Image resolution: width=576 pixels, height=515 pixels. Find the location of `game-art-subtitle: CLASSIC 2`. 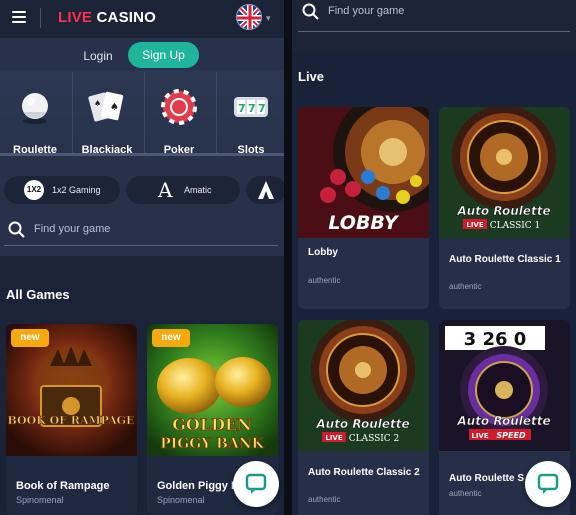

game-art-subtitle: CLASSIC 2 is located at coordinates (374, 439).